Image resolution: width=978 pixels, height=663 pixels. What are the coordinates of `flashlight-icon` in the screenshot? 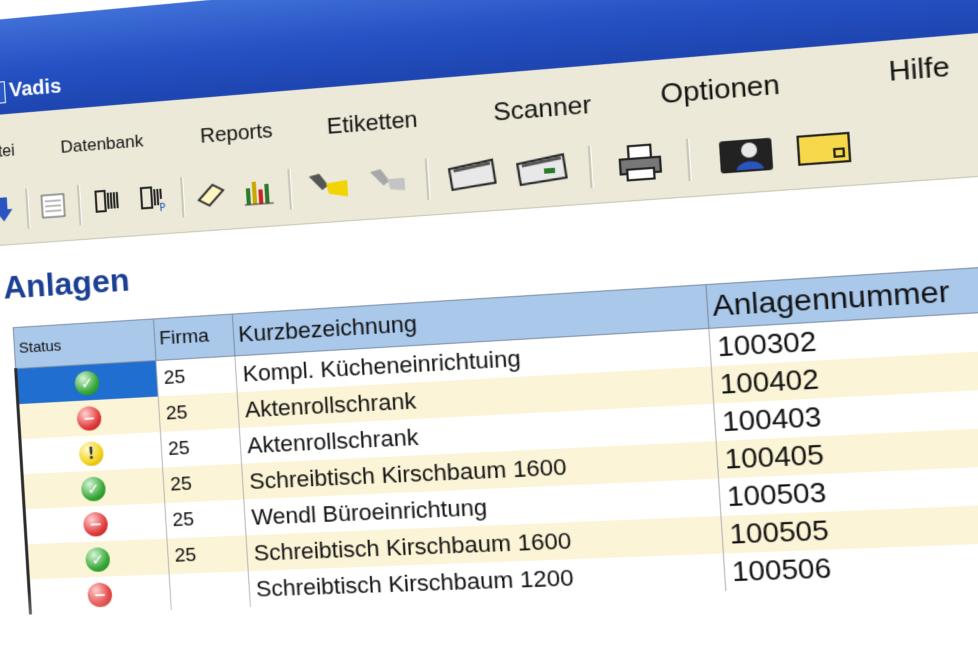 It's located at (328, 185).